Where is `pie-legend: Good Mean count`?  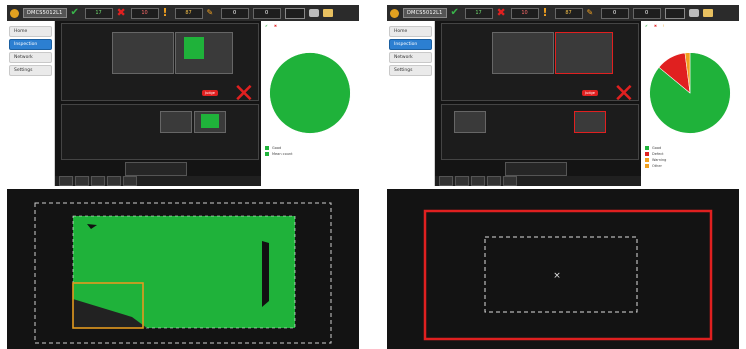 pie-legend: Good Mean count is located at coordinates (311, 151).